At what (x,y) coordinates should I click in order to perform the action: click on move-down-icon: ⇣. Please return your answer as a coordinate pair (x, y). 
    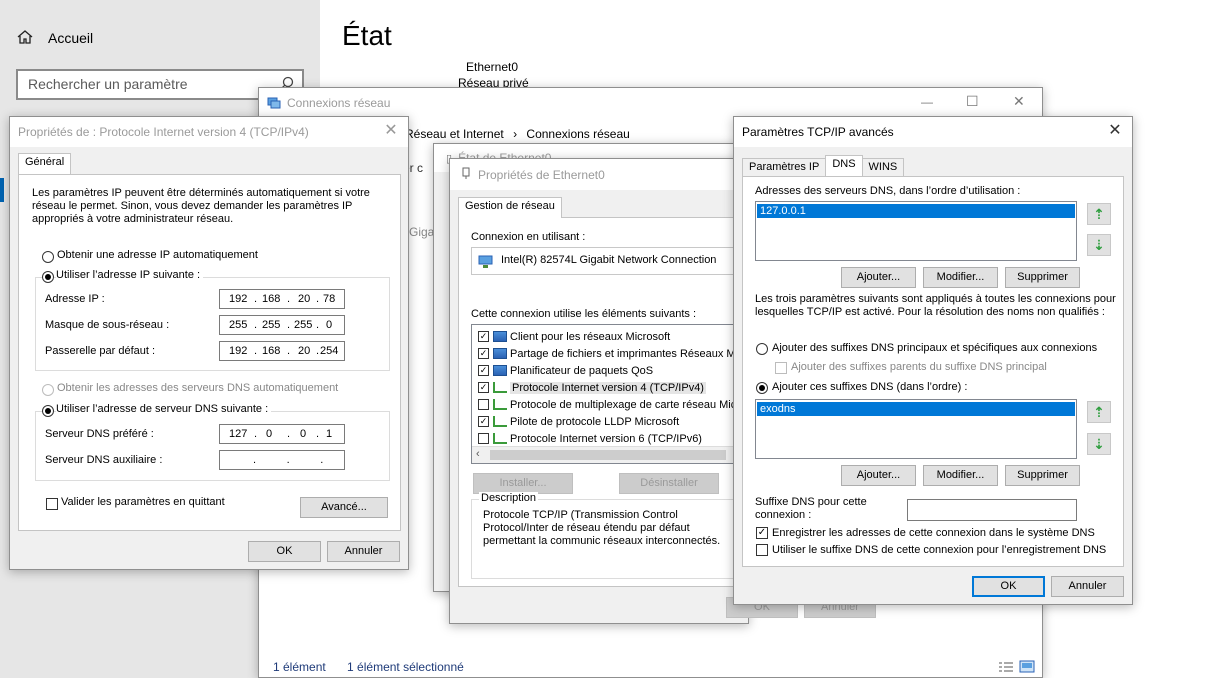
    Looking at the image, I should click on (1099, 245).